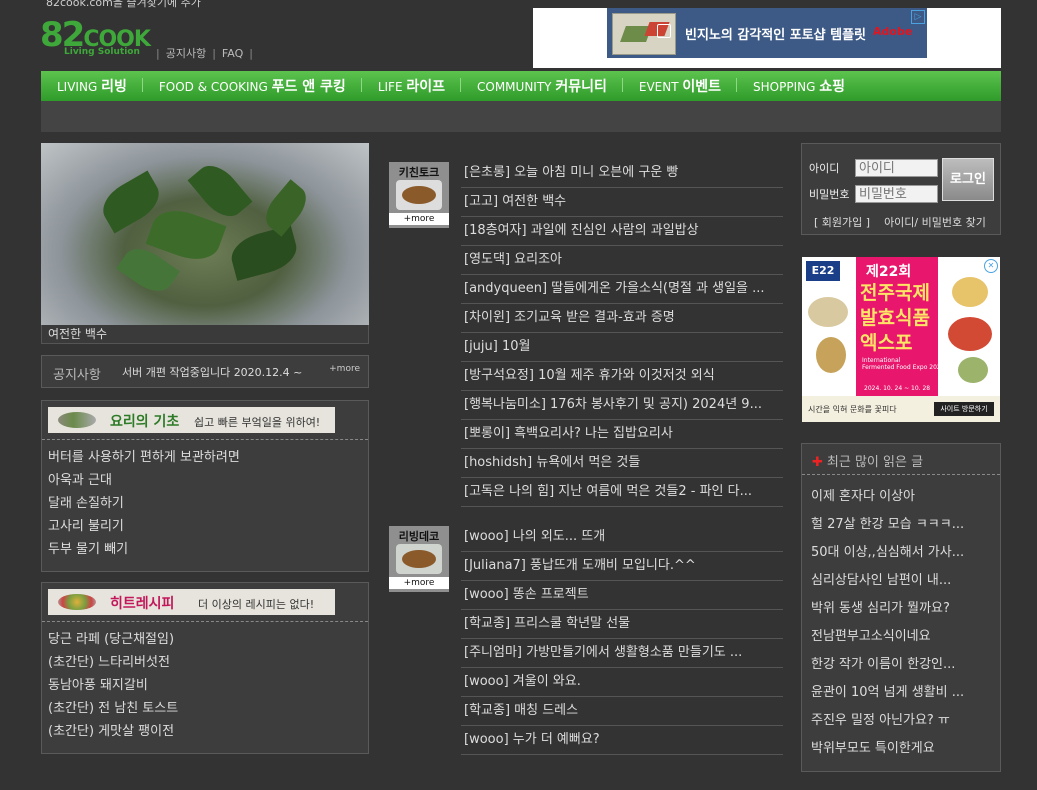 The image size is (1037, 790). Describe the element at coordinates (680, 86) in the screenshot. I see `nav-event: EVENT 이벤트` at that location.